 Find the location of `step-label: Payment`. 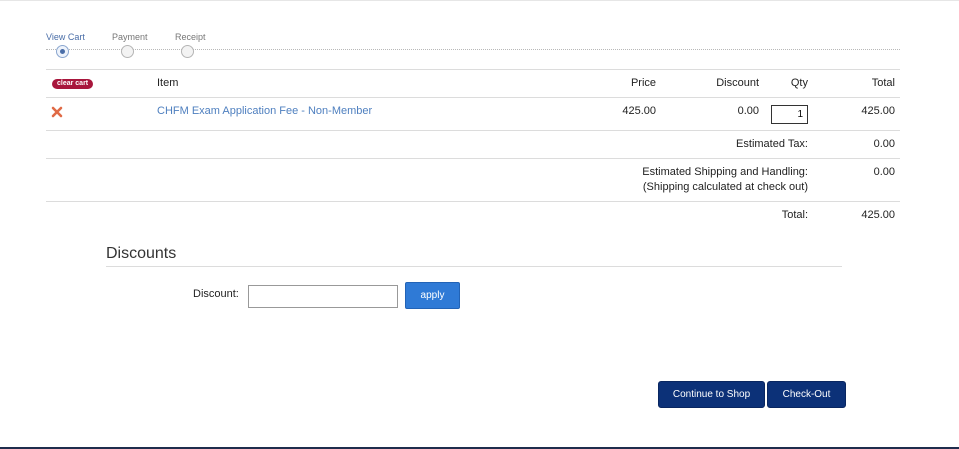

step-label: Payment is located at coordinates (130, 37).